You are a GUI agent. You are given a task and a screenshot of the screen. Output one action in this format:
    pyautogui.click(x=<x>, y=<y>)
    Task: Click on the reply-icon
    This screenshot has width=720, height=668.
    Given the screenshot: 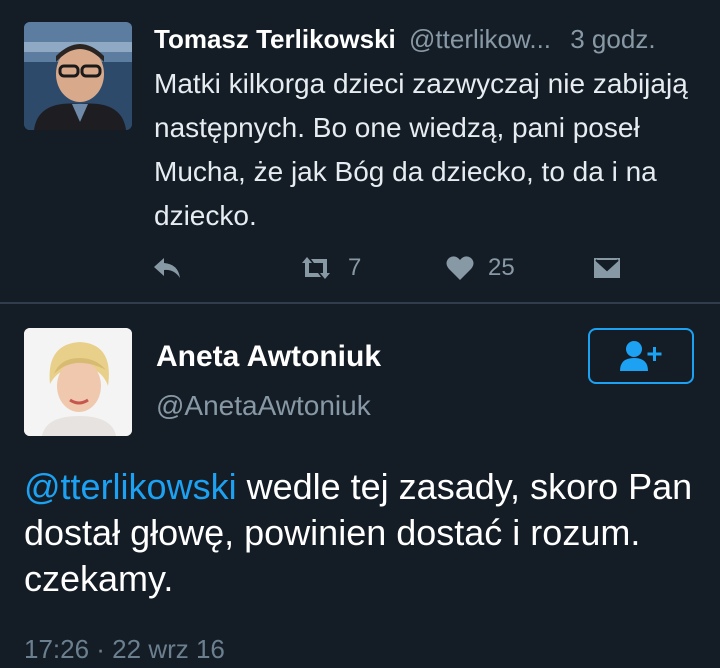 What is the action you would take?
    pyautogui.click(x=167, y=268)
    